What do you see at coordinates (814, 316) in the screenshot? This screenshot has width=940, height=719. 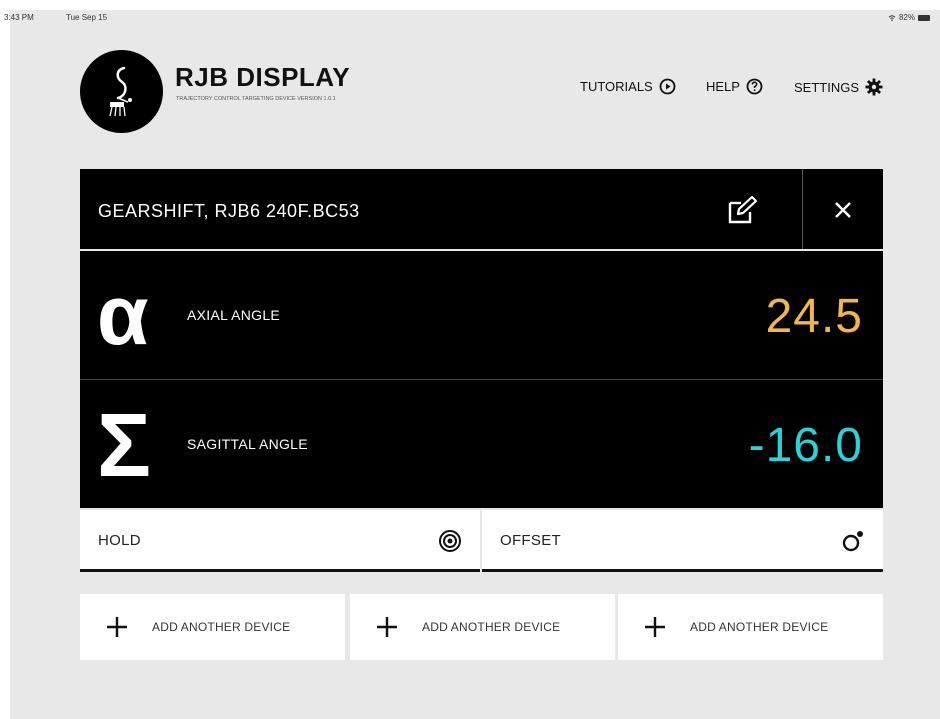 I see `axial-angle-value: 24.5` at bounding box center [814, 316].